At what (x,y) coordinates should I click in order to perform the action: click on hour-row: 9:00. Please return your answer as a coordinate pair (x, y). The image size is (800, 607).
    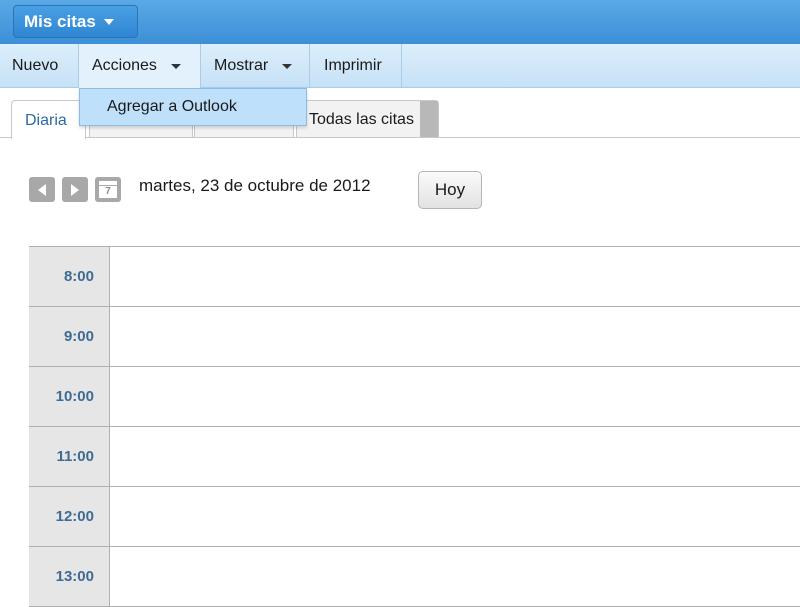
    Looking at the image, I should click on (414, 337).